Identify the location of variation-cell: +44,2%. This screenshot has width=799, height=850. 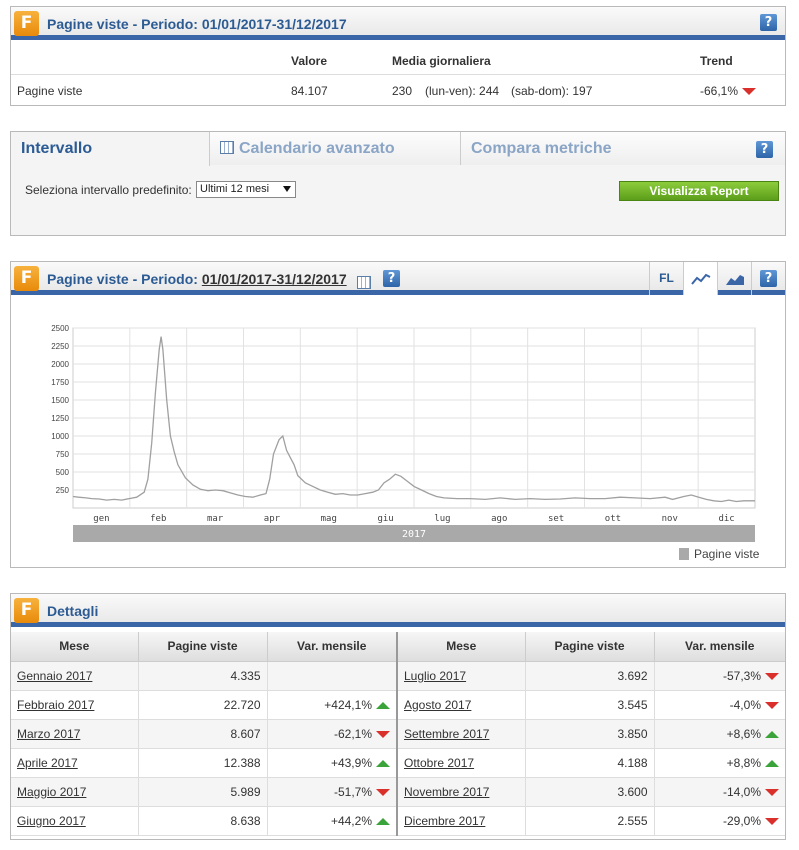
(332, 821).